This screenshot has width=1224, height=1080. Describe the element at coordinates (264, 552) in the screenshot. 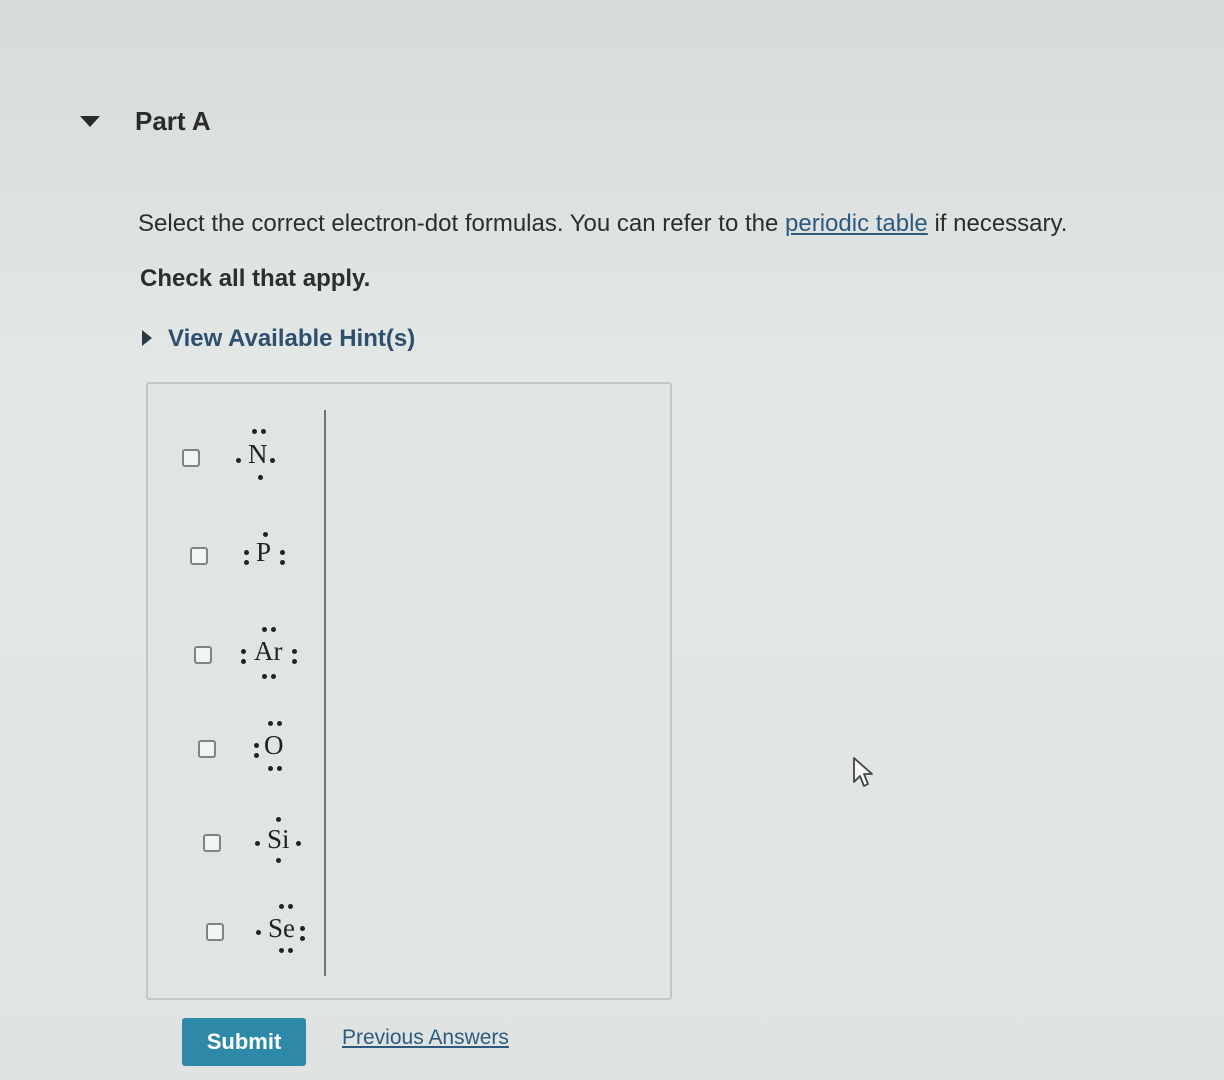

I see `symbol-p: P` at that location.